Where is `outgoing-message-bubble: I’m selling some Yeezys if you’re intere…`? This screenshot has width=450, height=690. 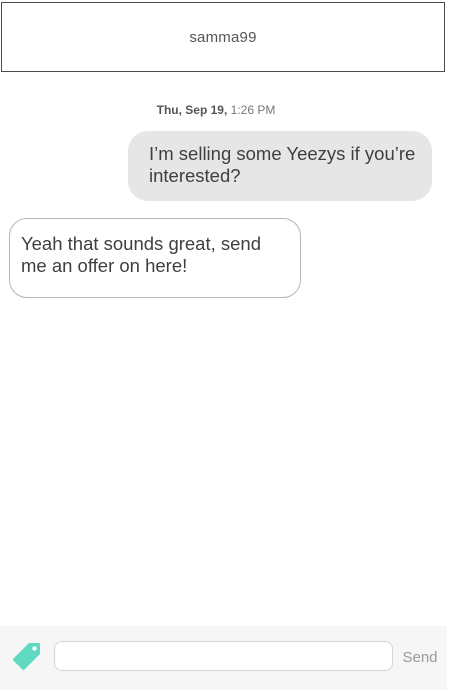 outgoing-message-bubble: I’m selling some Yeezys if you’re intere… is located at coordinates (280, 166).